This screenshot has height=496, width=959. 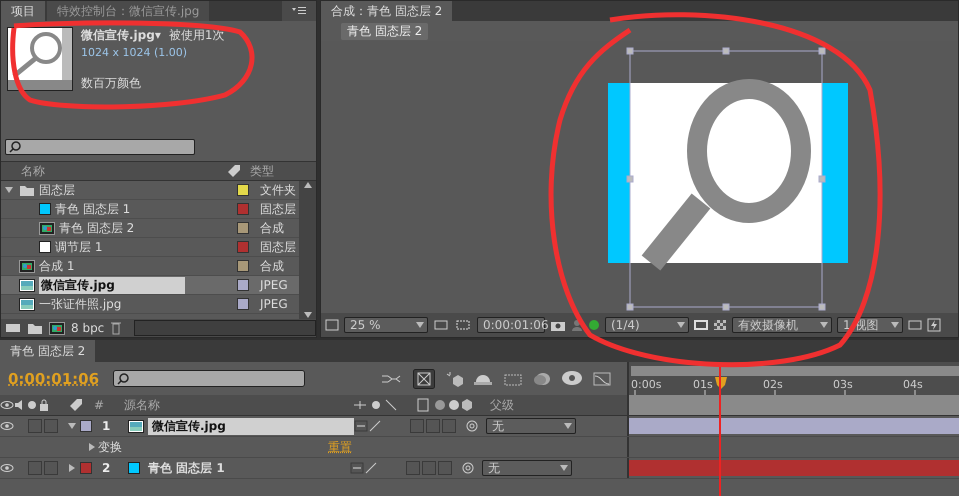 What do you see at coordinates (782, 325) in the screenshot?
I see `camera-dropdown: 有效摄像机` at bounding box center [782, 325].